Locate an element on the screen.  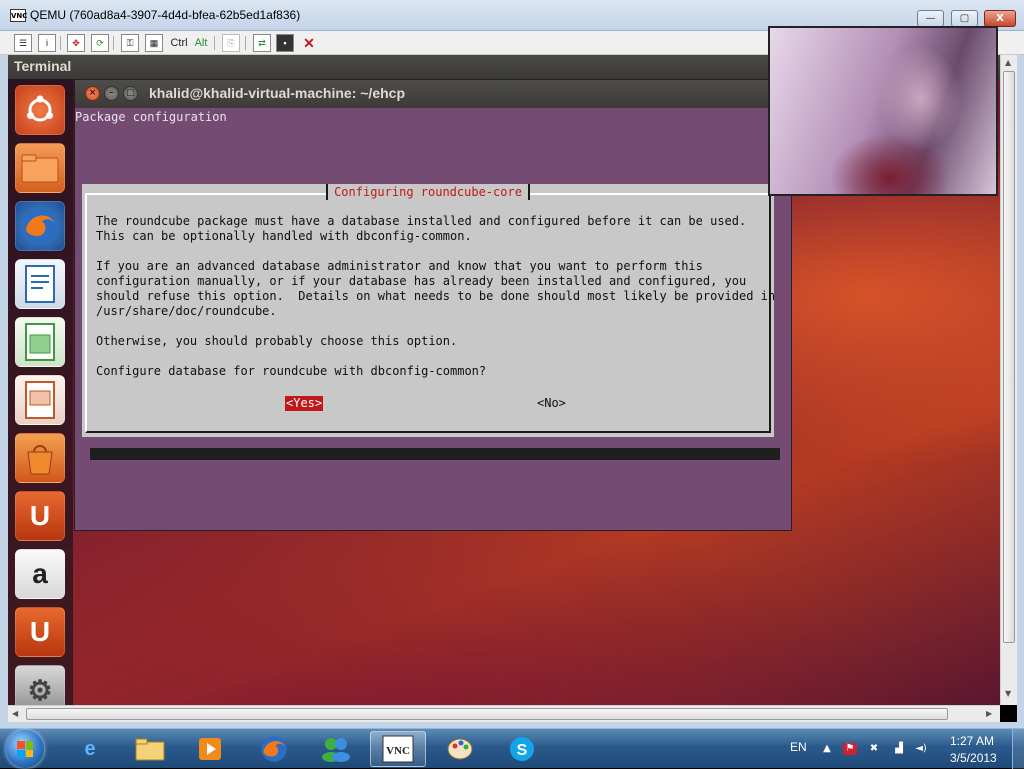
skype-icon: S is located at coordinates (522, 749).